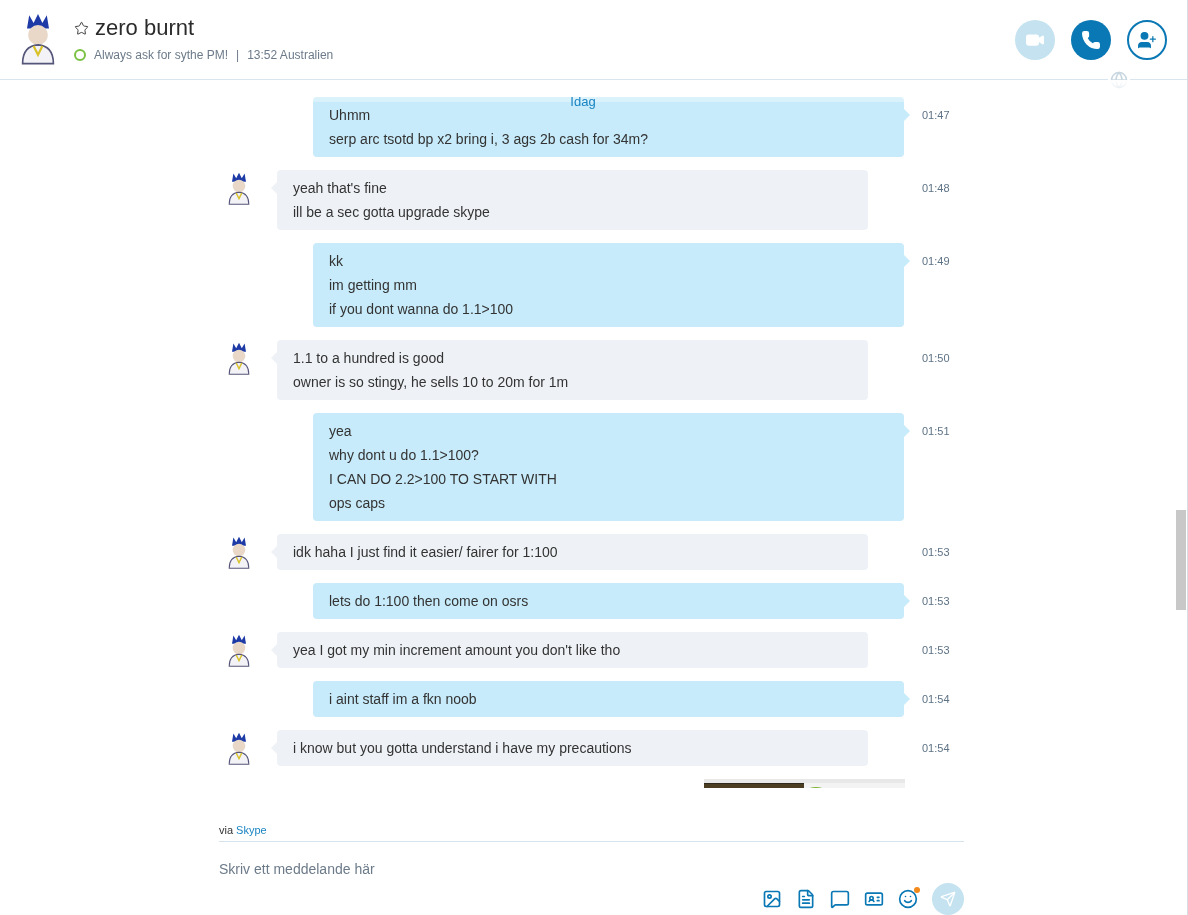  What do you see at coordinates (391, 212) in the screenshot?
I see `message-text: ill be a sec gotta upgrade skype` at bounding box center [391, 212].